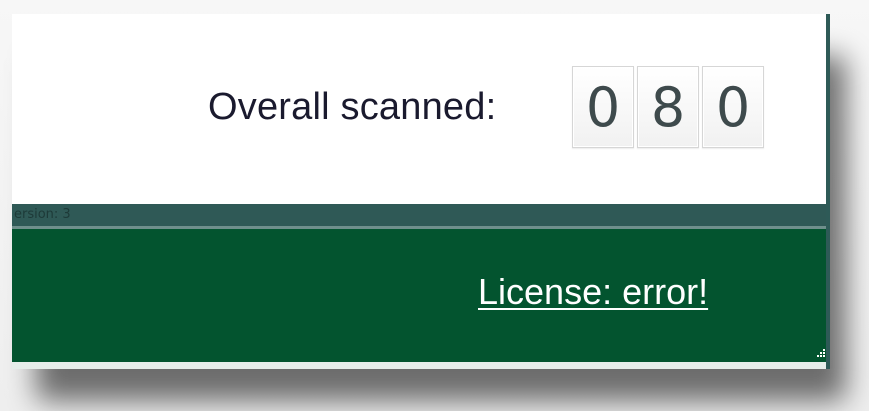 The image size is (869, 411). What do you see at coordinates (42, 214) in the screenshot?
I see `version-text: ersion: 3` at bounding box center [42, 214].